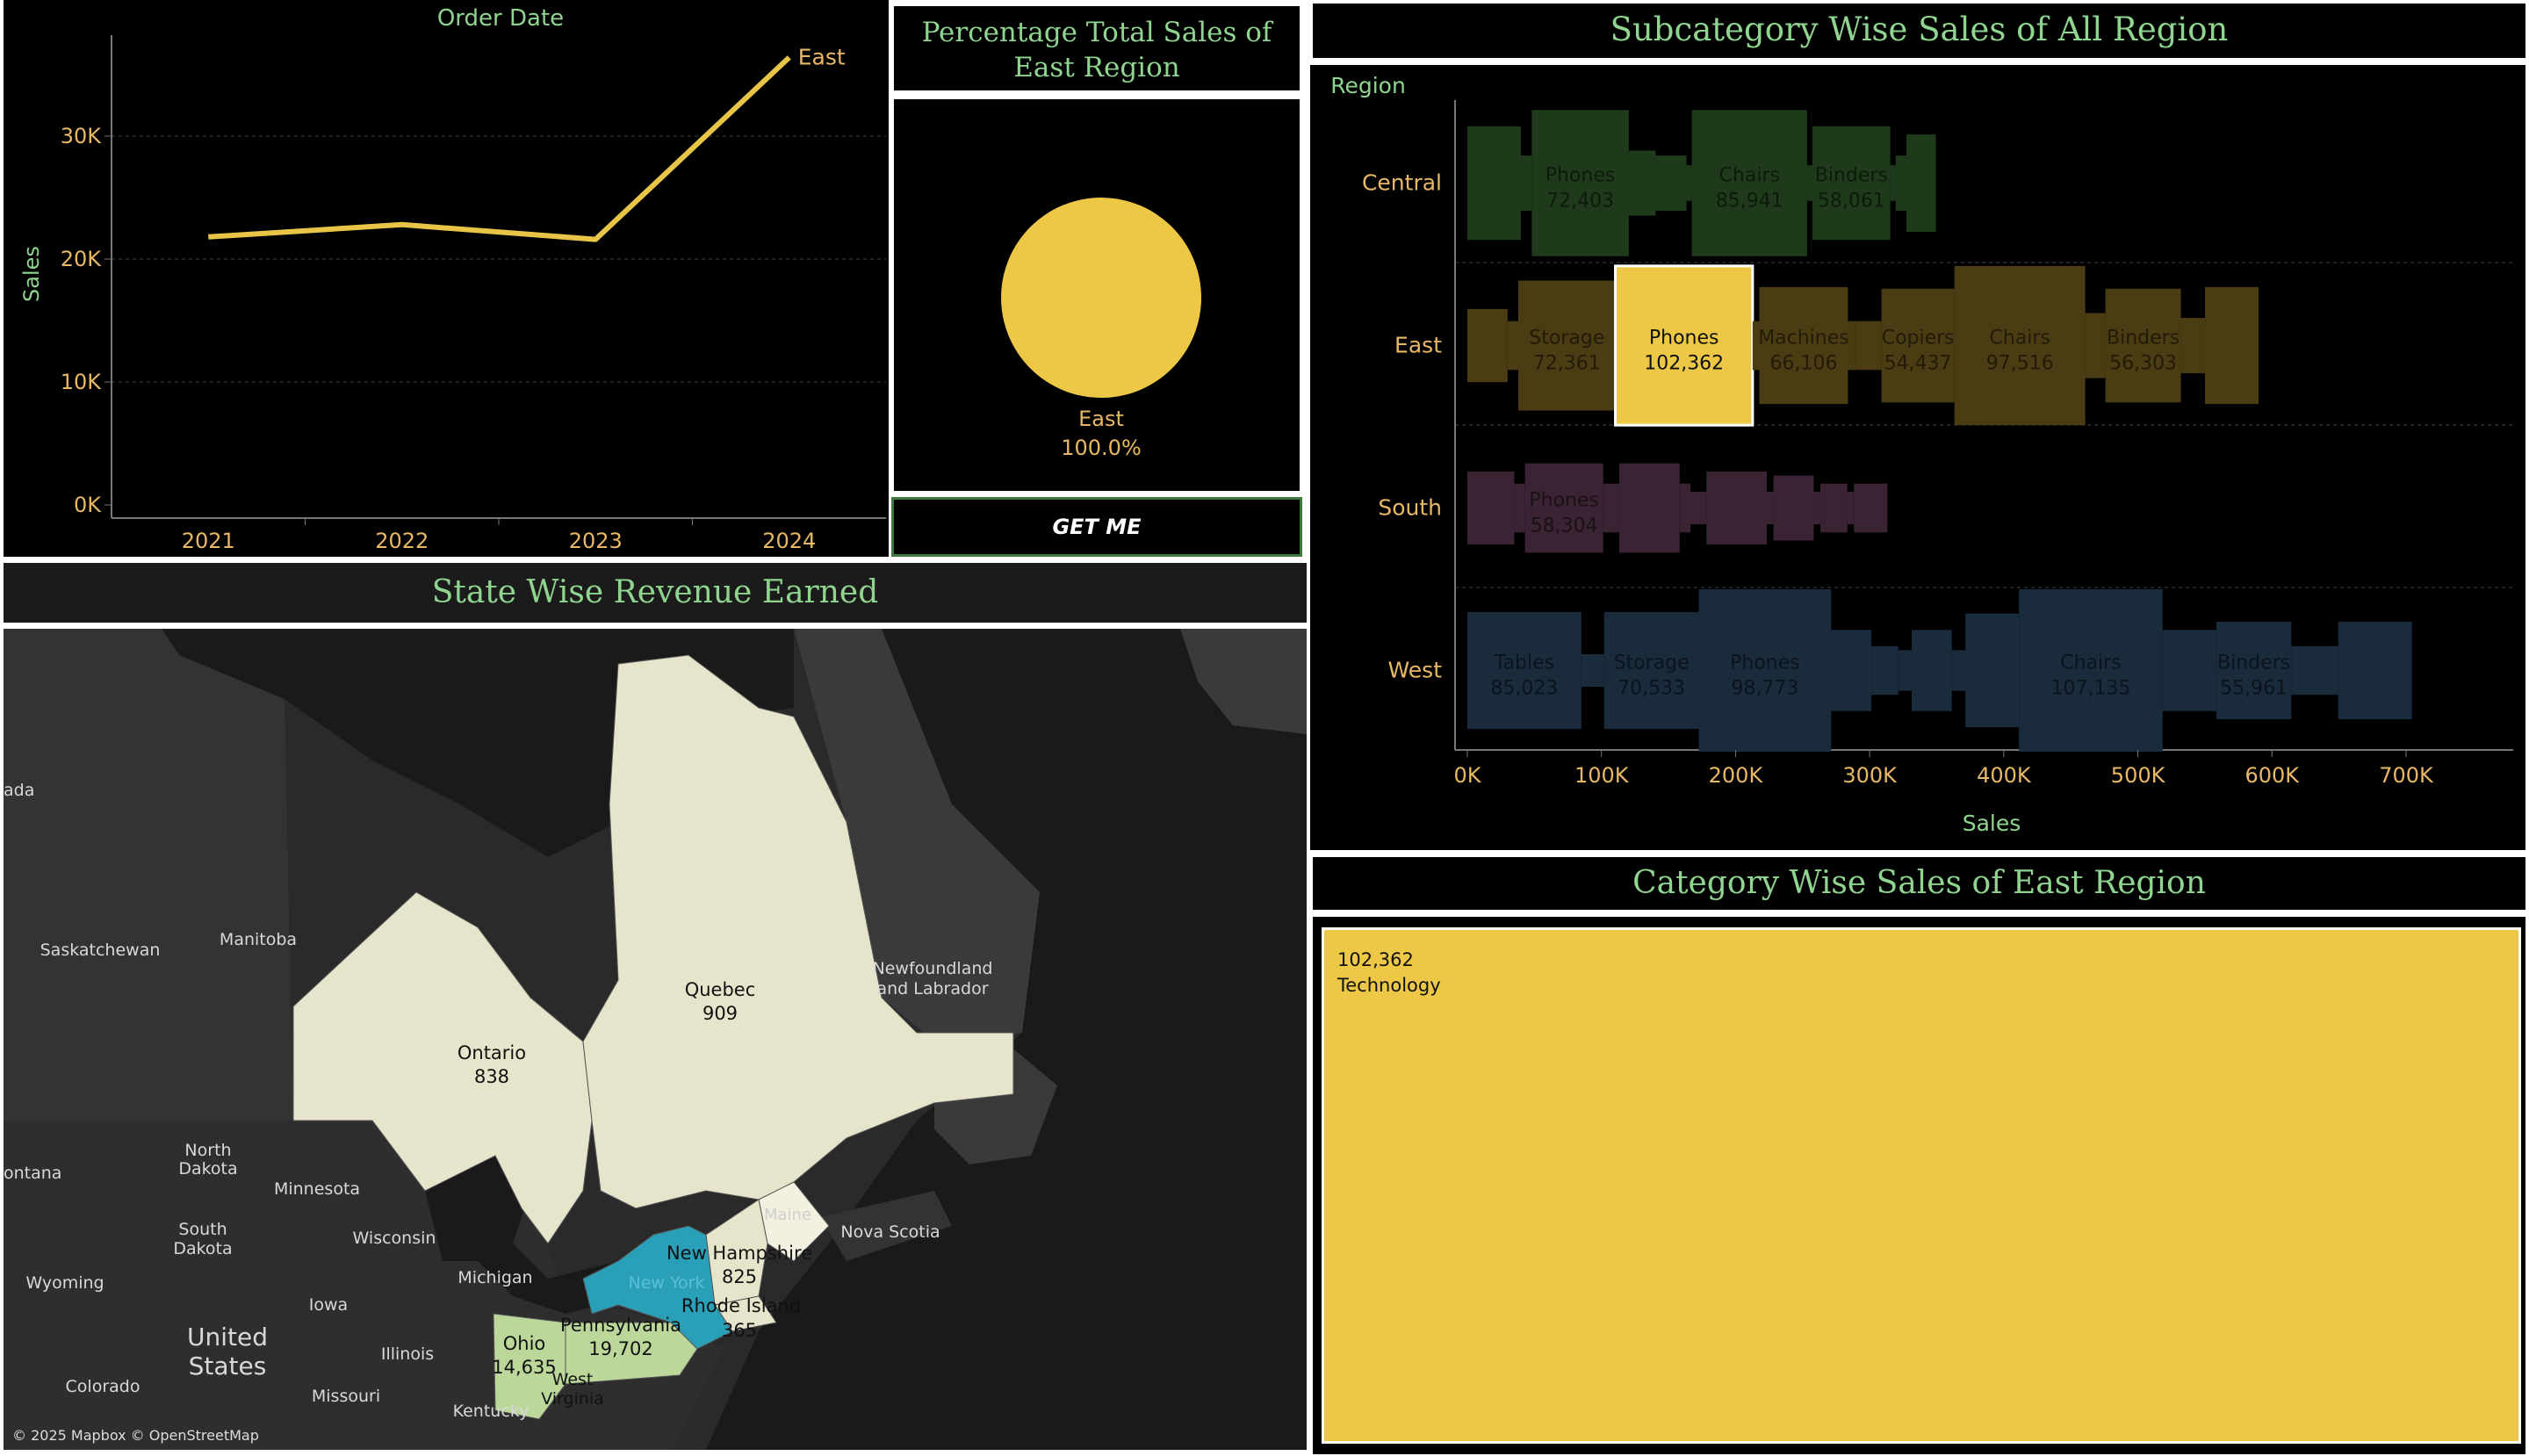  Describe the element at coordinates (741, 1305) in the screenshot. I see `rhode-island-label: Rhode Island` at that location.